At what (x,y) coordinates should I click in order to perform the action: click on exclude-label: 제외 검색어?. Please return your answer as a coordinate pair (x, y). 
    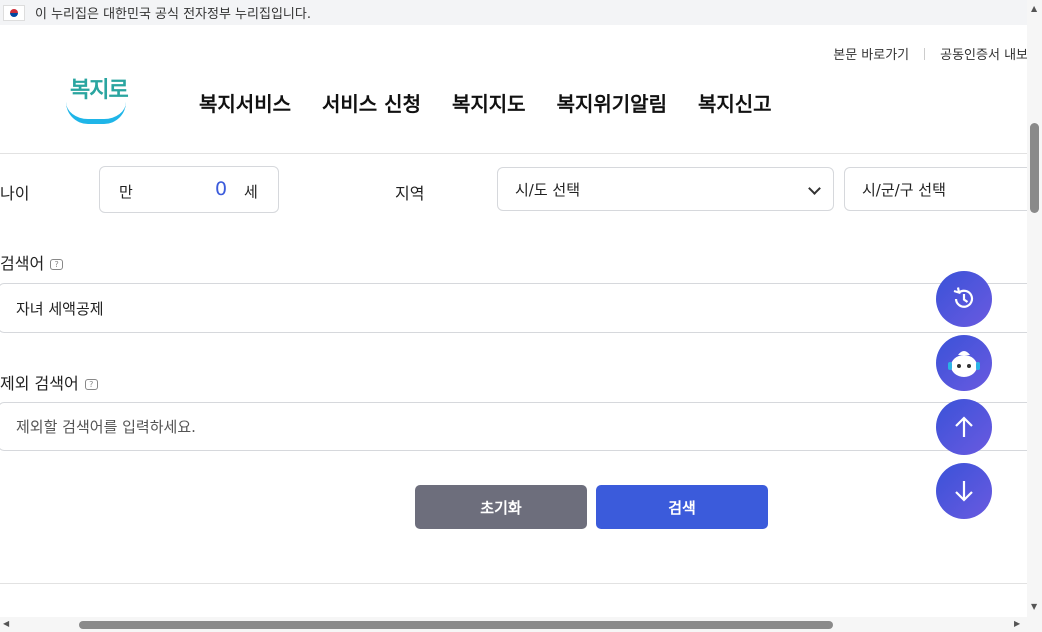
    Looking at the image, I should click on (49, 382).